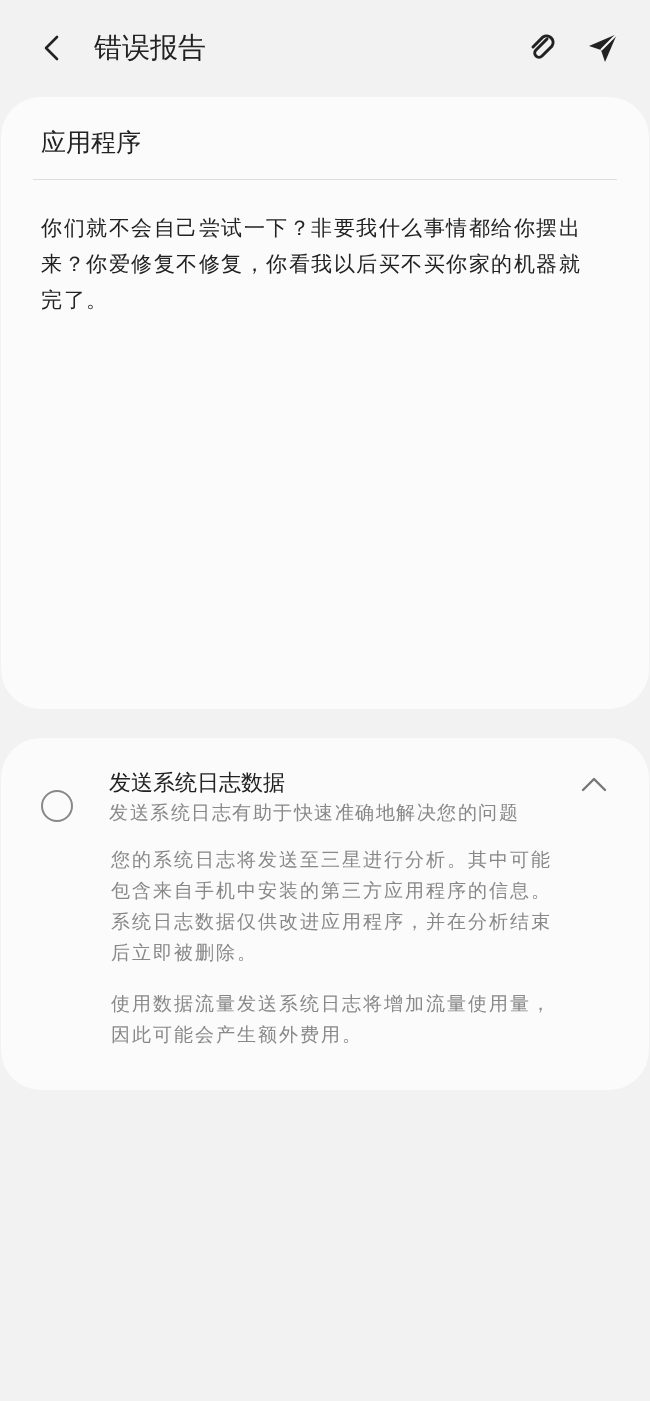 This screenshot has height=1401, width=650. Describe the element at coordinates (313, 249) in the screenshot. I see `message-field: 你们就不会自己尝试一下？非要我什么事情都给你摆出来？你爱修复不修复，你看我以后买不买你家的机器就完了。` at that location.